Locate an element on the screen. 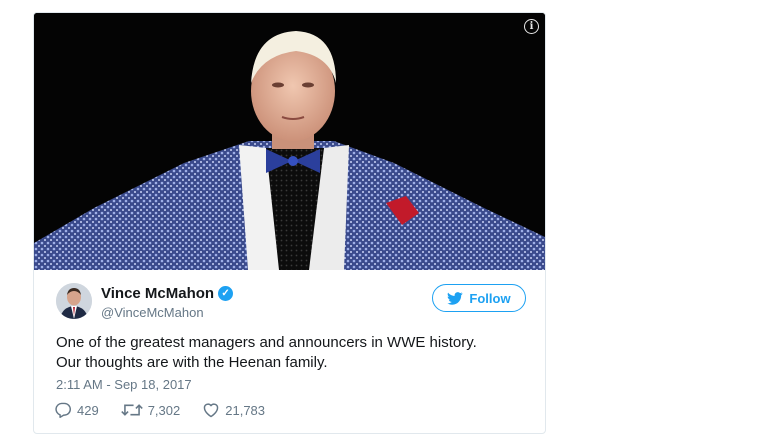  verified-badge-icon: ✓ is located at coordinates (226, 293).